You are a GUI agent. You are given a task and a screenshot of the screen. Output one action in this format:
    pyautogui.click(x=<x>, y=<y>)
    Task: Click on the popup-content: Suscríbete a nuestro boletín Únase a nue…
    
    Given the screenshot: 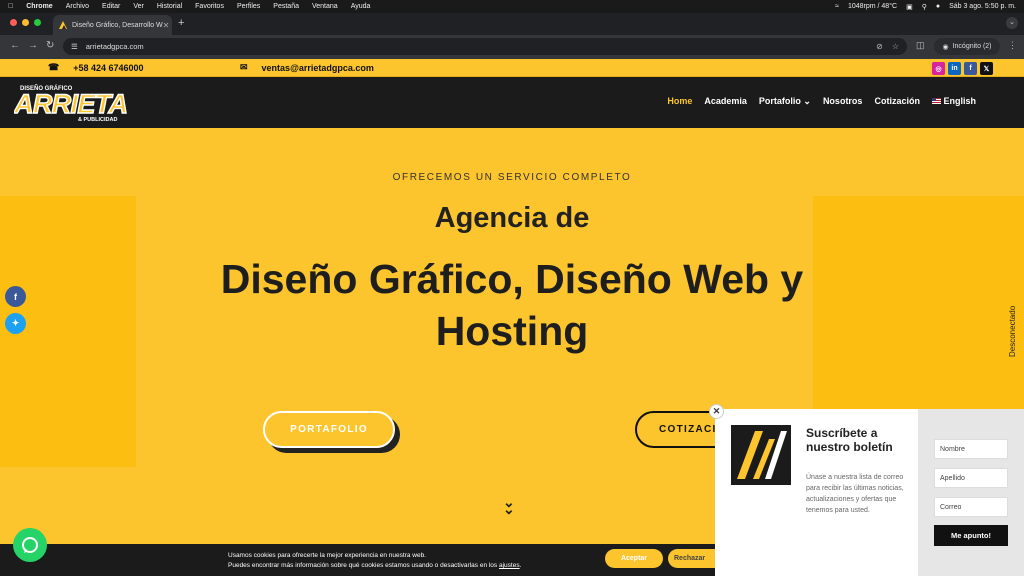 What is the action you would take?
    pyautogui.click(x=816, y=492)
    